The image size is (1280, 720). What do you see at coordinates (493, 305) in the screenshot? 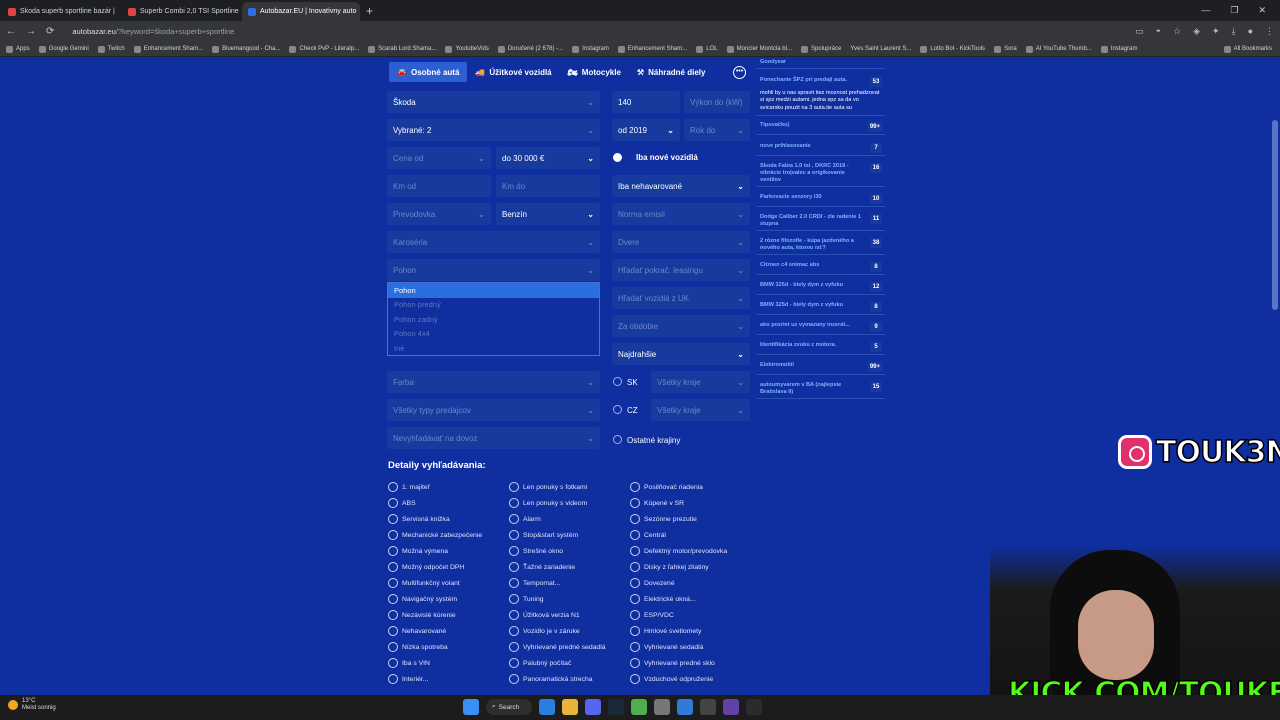
I see `drive-option: Pohon predný` at bounding box center [493, 305].